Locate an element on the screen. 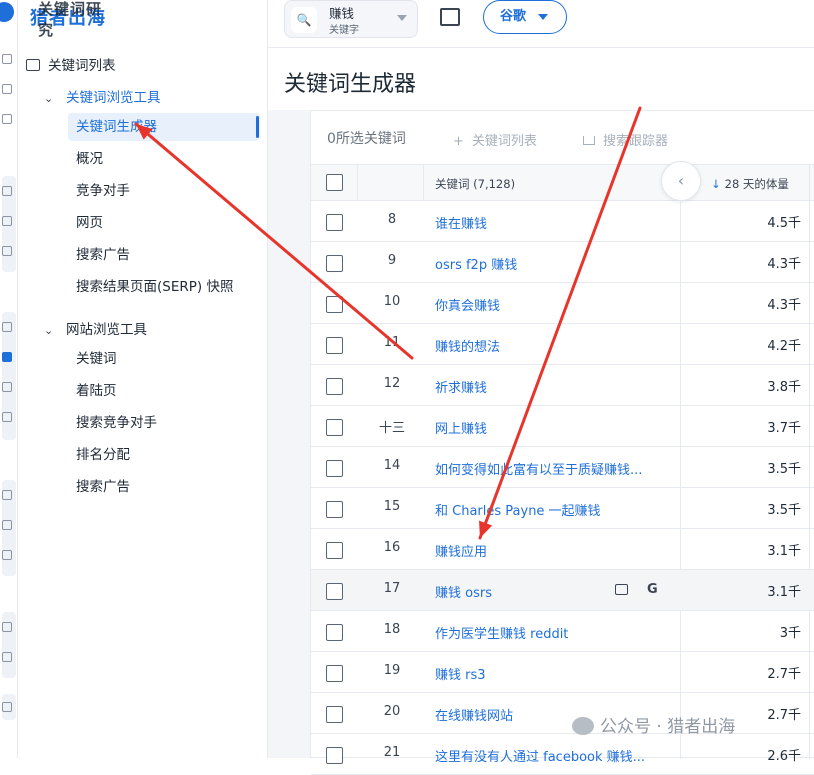  keyword-research-icon is located at coordinates (7, 357).